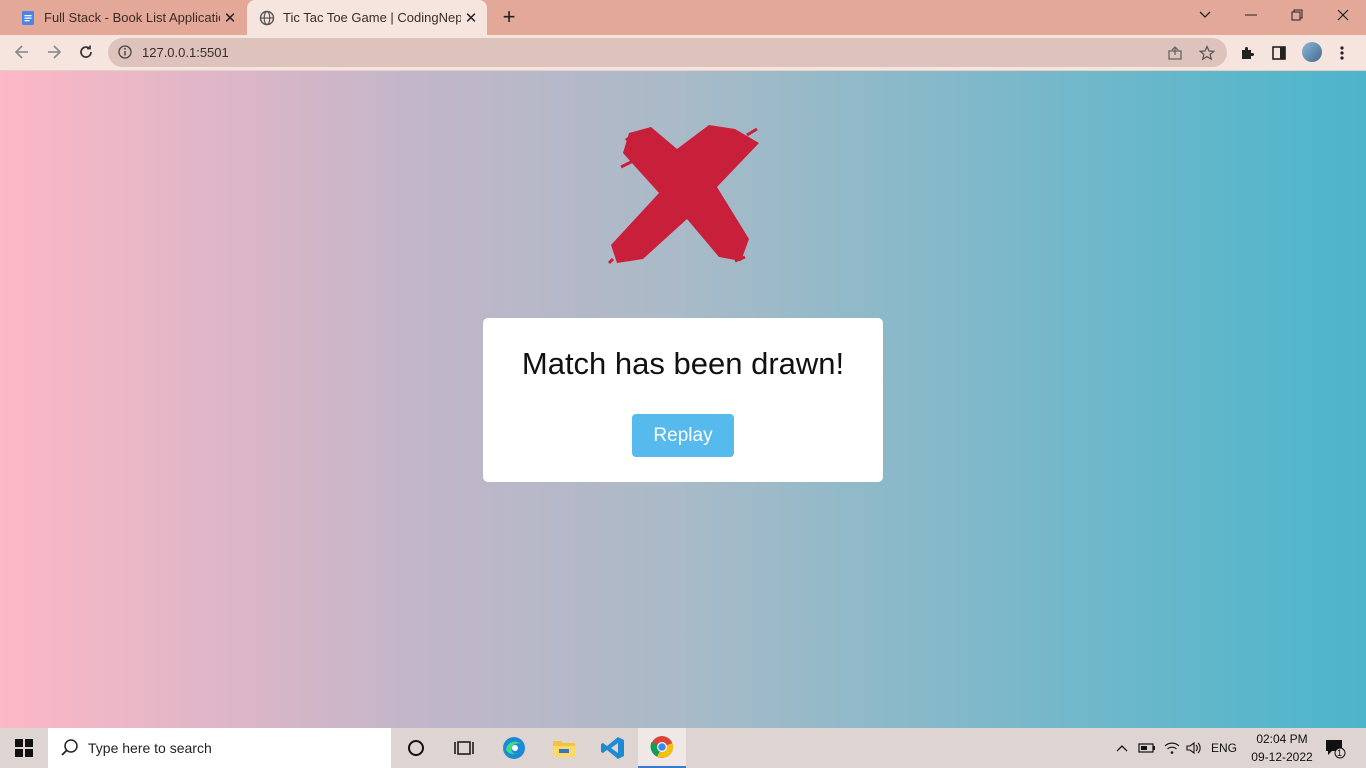 This screenshot has width=1366, height=768. I want to click on star-icon, so click(1207, 53).